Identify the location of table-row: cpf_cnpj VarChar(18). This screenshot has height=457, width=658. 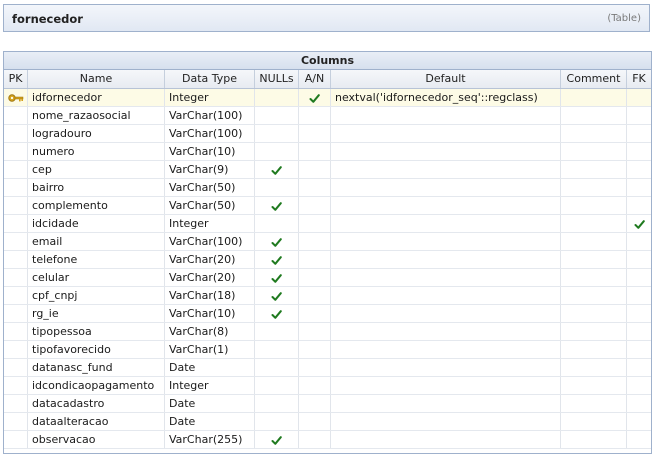
(327, 296).